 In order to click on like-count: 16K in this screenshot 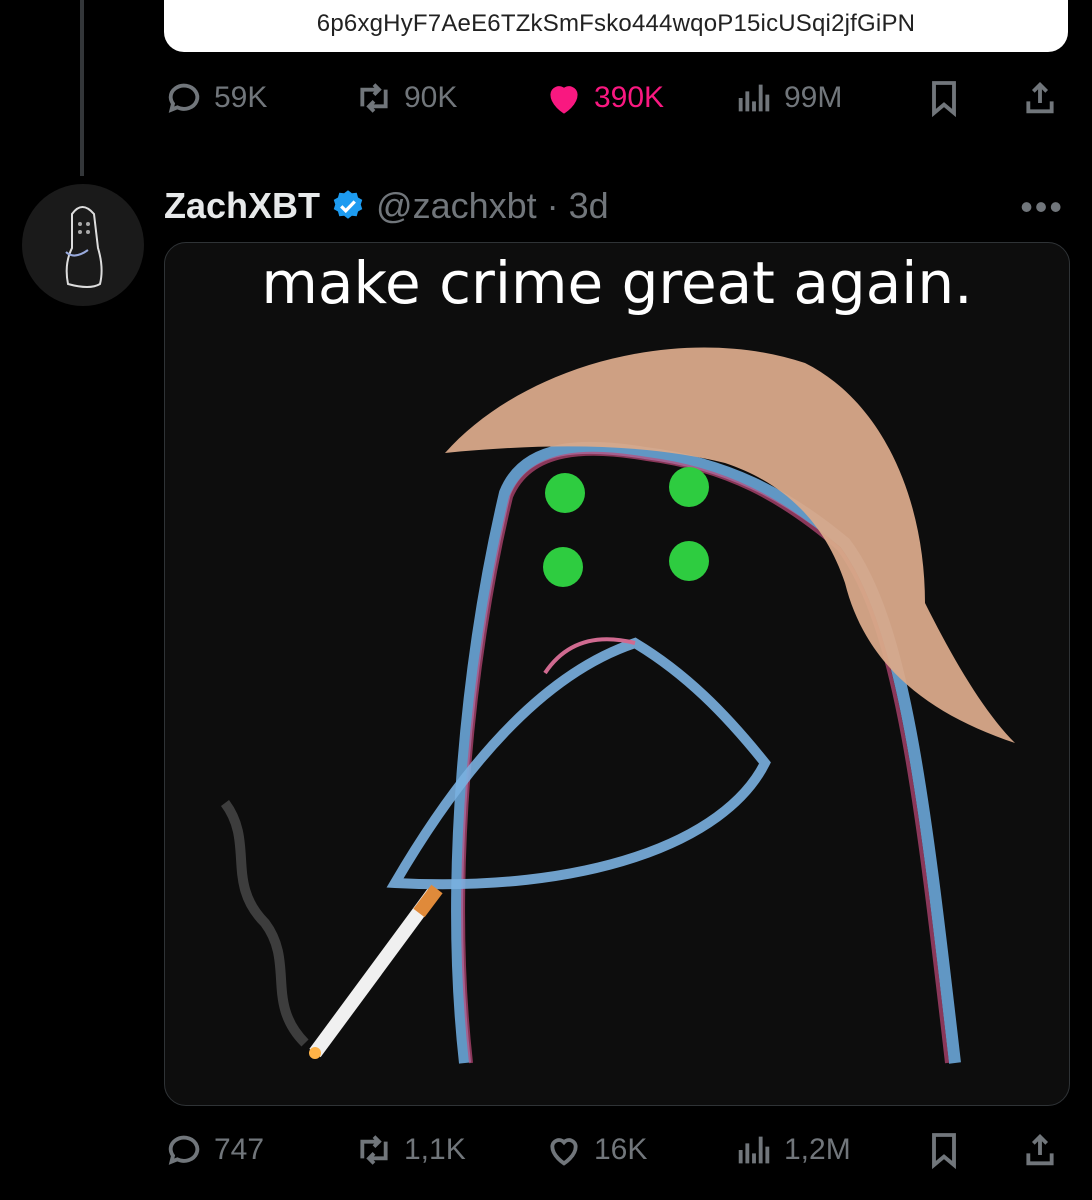, I will do `click(621, 1149)`.